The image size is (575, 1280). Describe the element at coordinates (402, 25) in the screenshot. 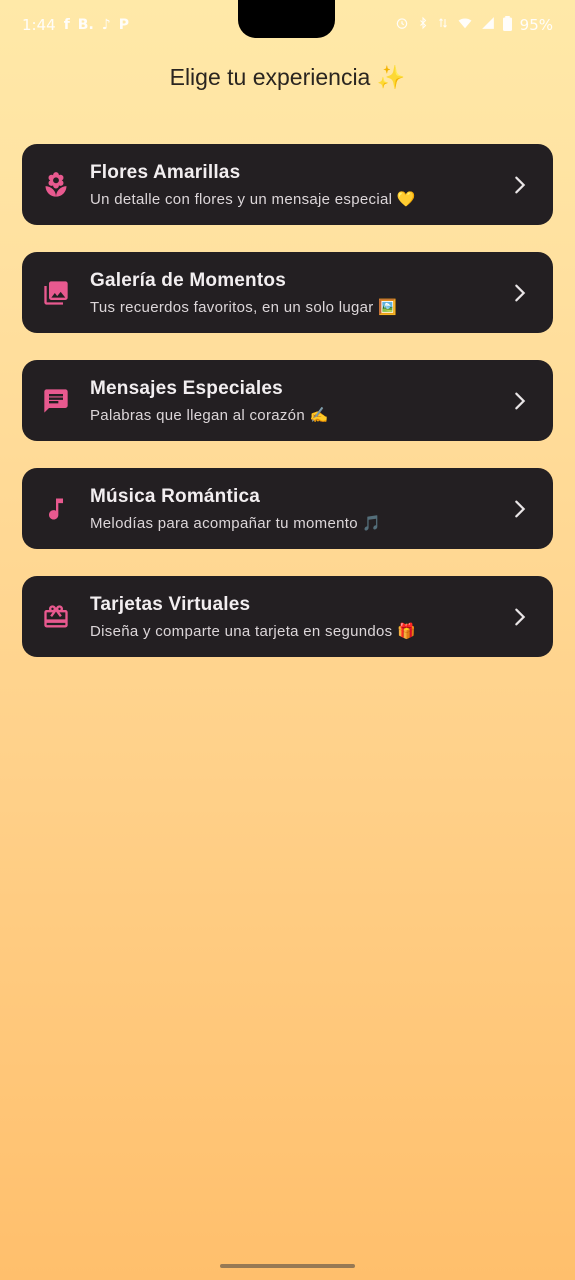

I see `alarm-icon` at that location.